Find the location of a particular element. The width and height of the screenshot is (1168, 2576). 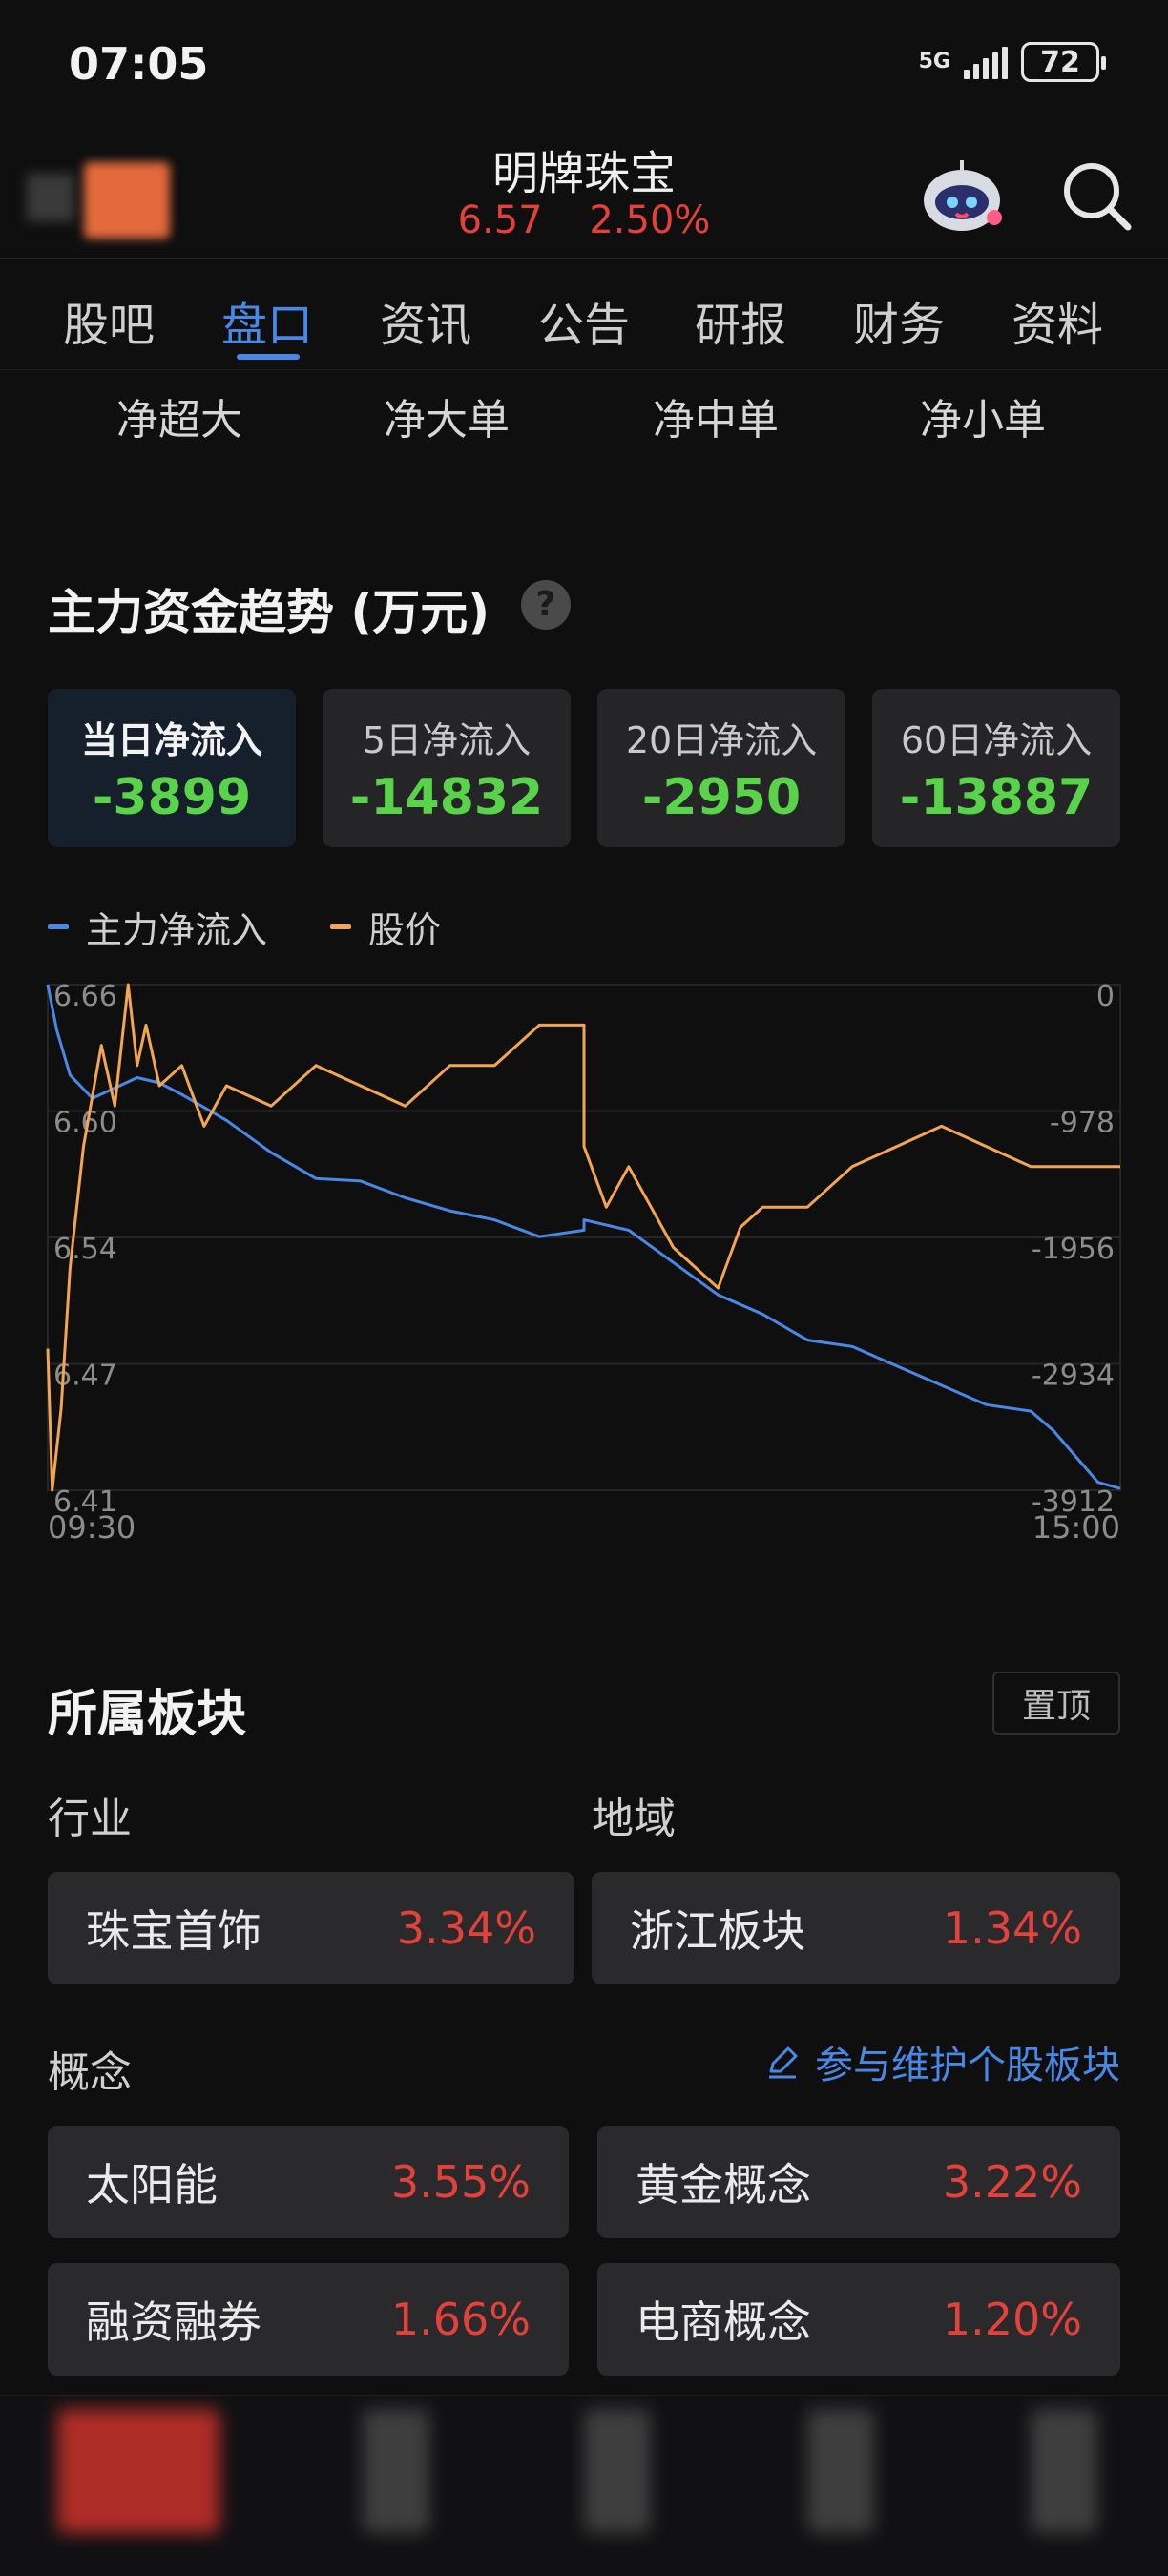

maintain-link-text: 参与维护个股板块 is located at coordinates (967, 2066).